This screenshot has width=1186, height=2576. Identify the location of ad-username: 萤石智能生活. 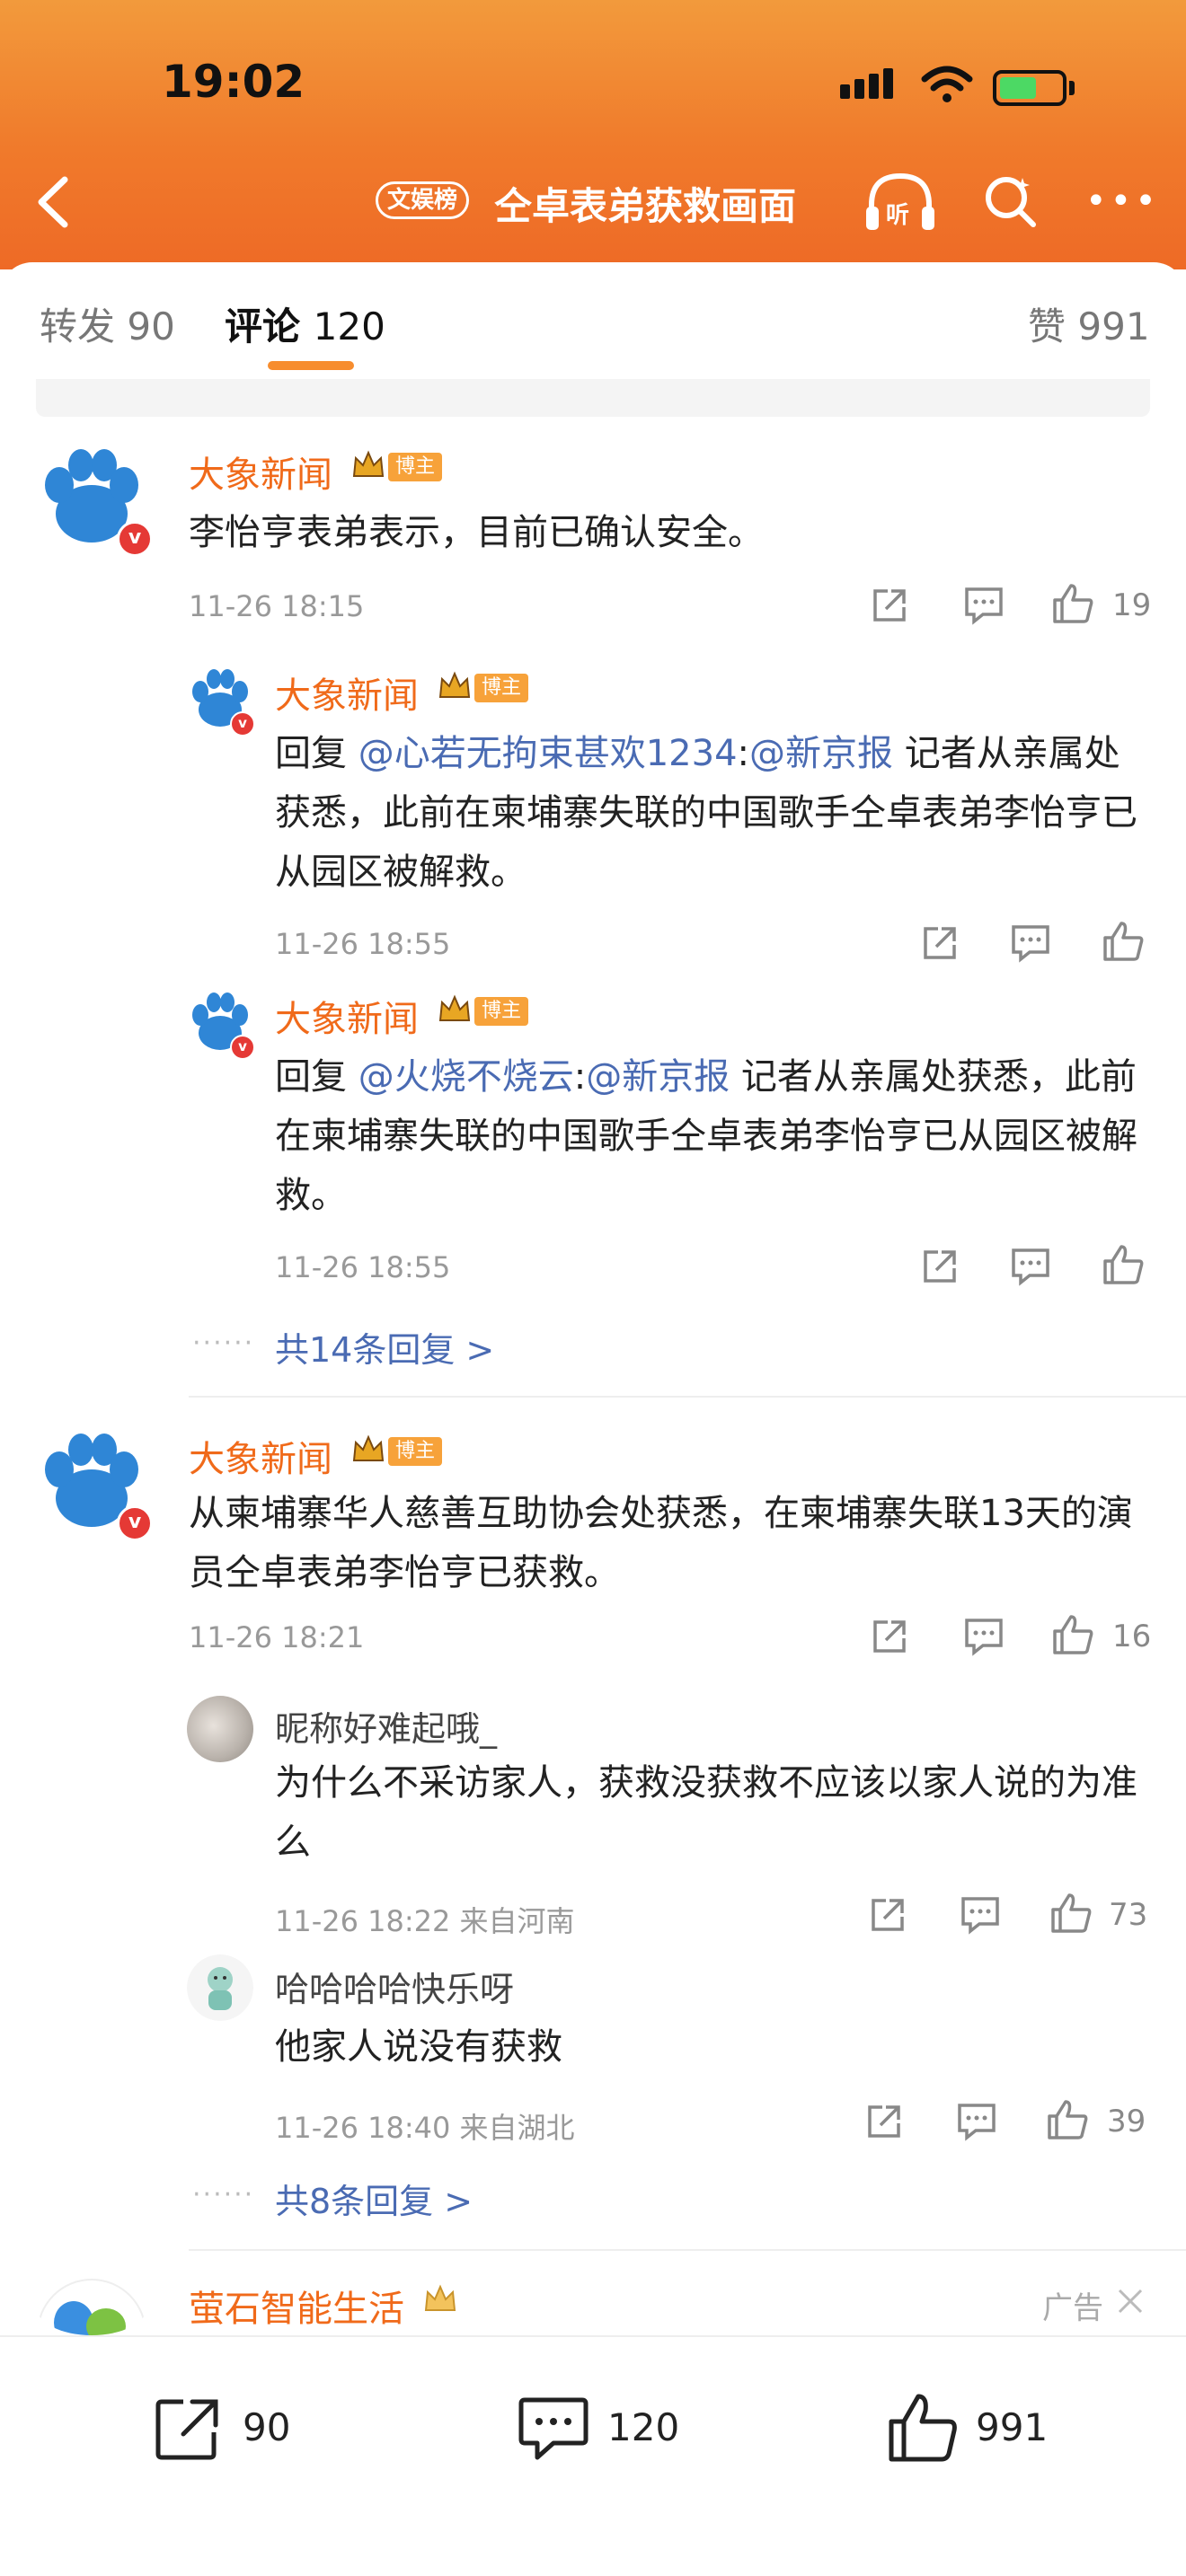
(296, 2306).